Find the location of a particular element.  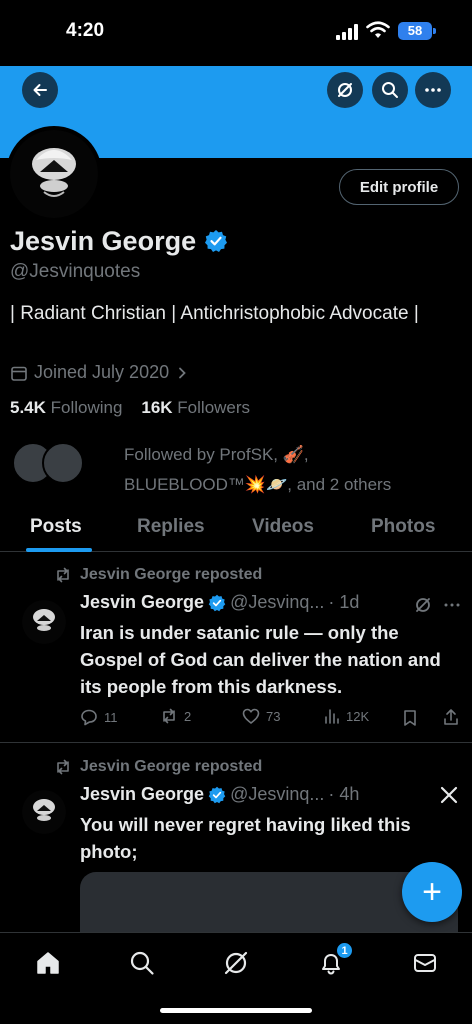

reply-icon is located at coordinates (89, 717).